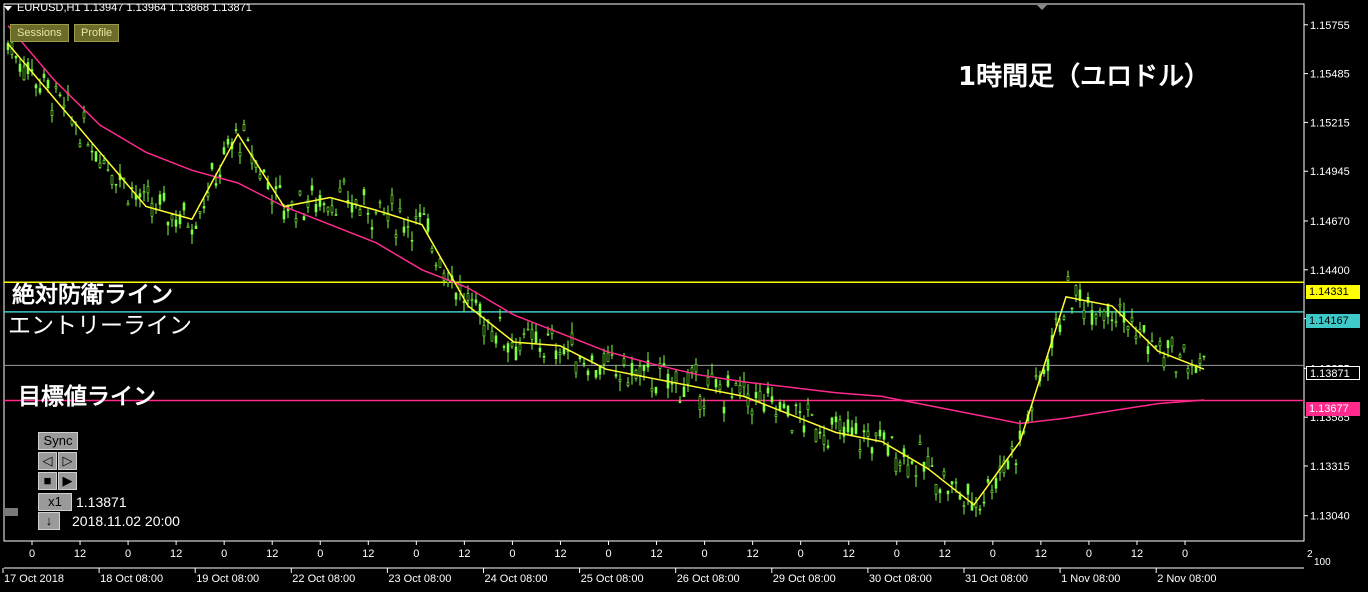  I want to click on current-price-tag: 1.13871, so click(1333, 373).